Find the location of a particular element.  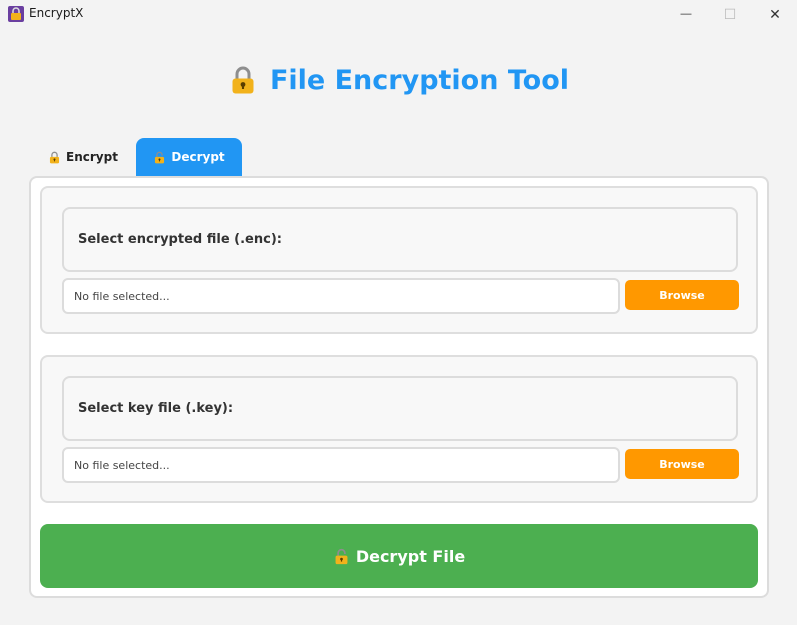

maximize-icon: ☐ is located at coordinates (730, 13).